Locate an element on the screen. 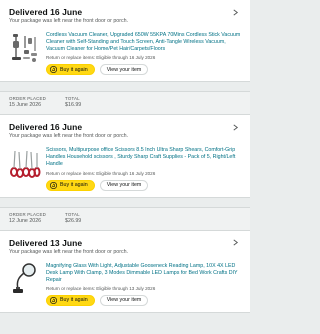 The height and width of the screenshot is (334, 320). delivery-status: Delivered 13 June is located at coordinates (46, 242).